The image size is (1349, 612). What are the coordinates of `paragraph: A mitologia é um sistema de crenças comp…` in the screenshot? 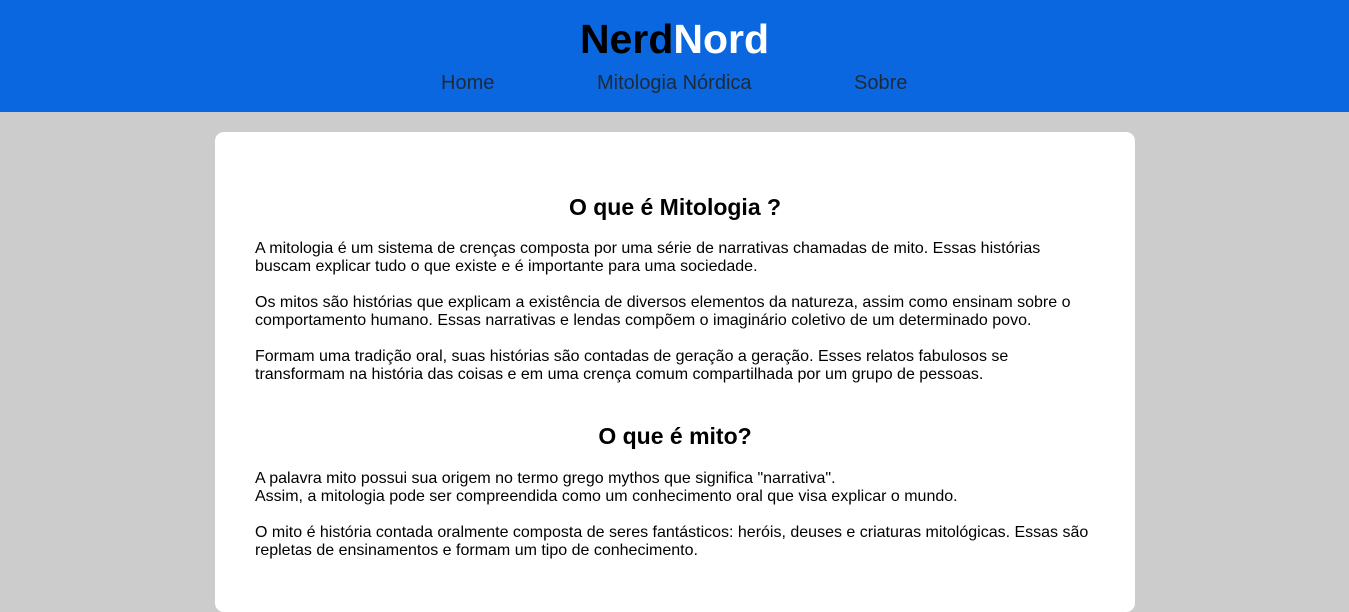 It's located at (648, 257).